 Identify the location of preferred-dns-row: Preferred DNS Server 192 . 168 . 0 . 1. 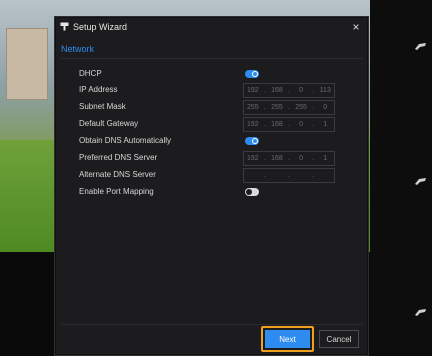
(214, 158).